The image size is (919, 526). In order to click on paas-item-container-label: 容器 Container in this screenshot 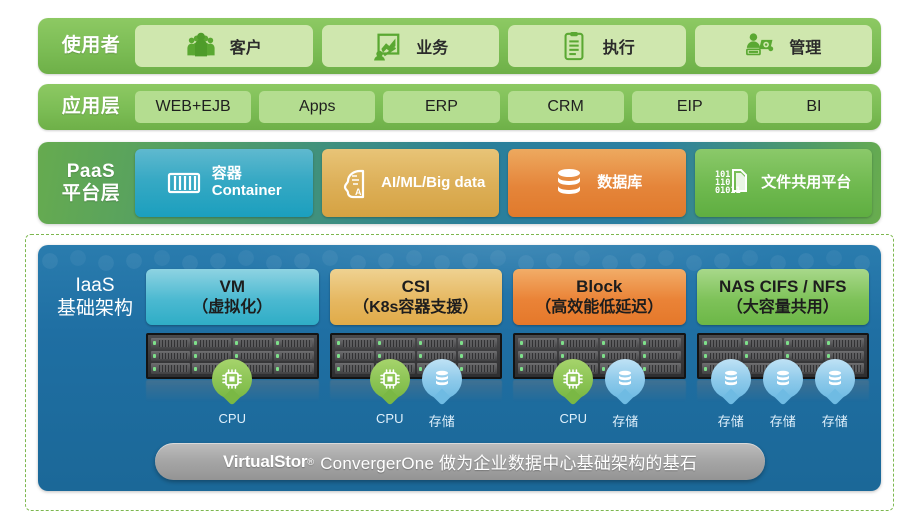, I will do `click(246, 182)`.